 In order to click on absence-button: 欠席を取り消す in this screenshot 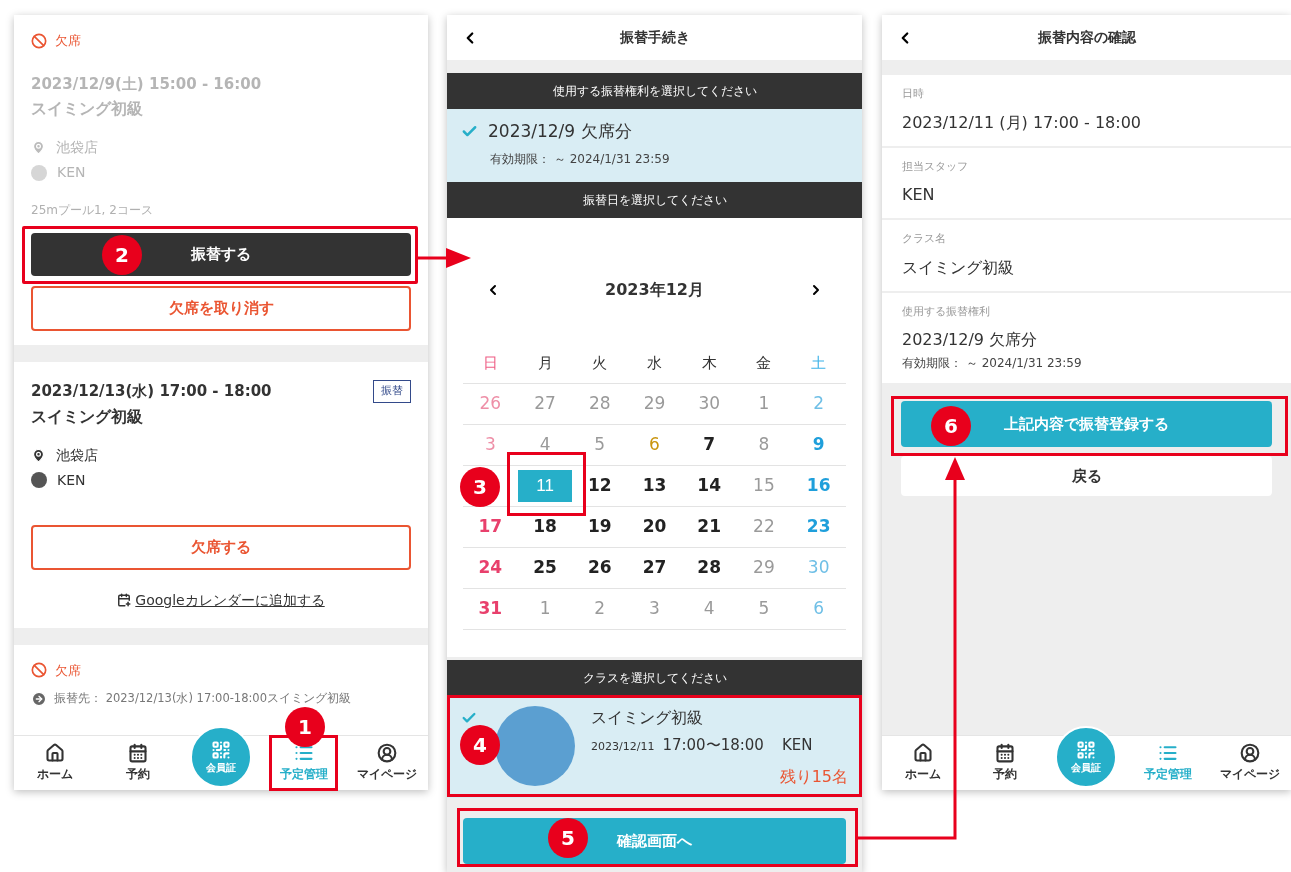, I will do `click(221, 308)`.